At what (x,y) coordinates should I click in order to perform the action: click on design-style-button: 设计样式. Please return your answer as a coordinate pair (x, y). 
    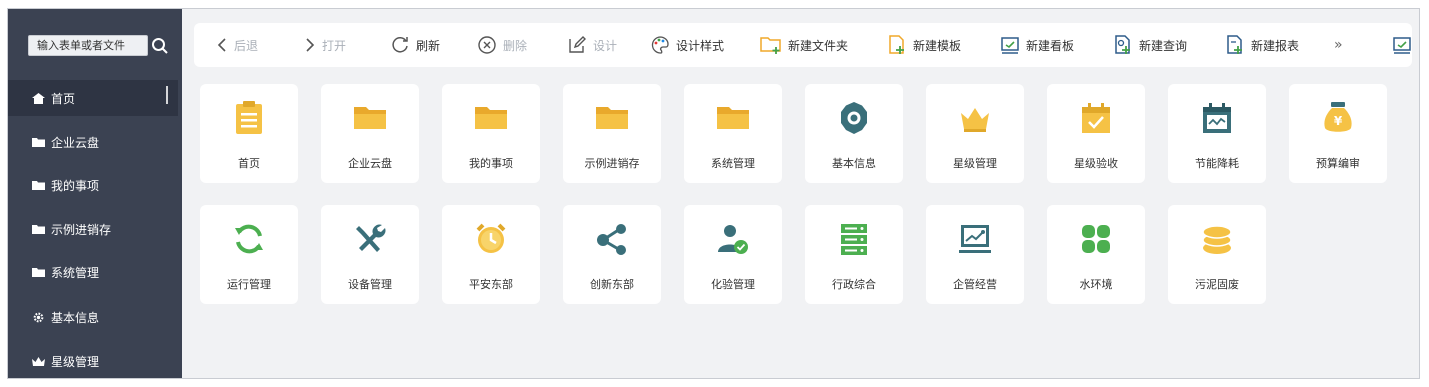
    Looking at the image, I should click on (687, 45).